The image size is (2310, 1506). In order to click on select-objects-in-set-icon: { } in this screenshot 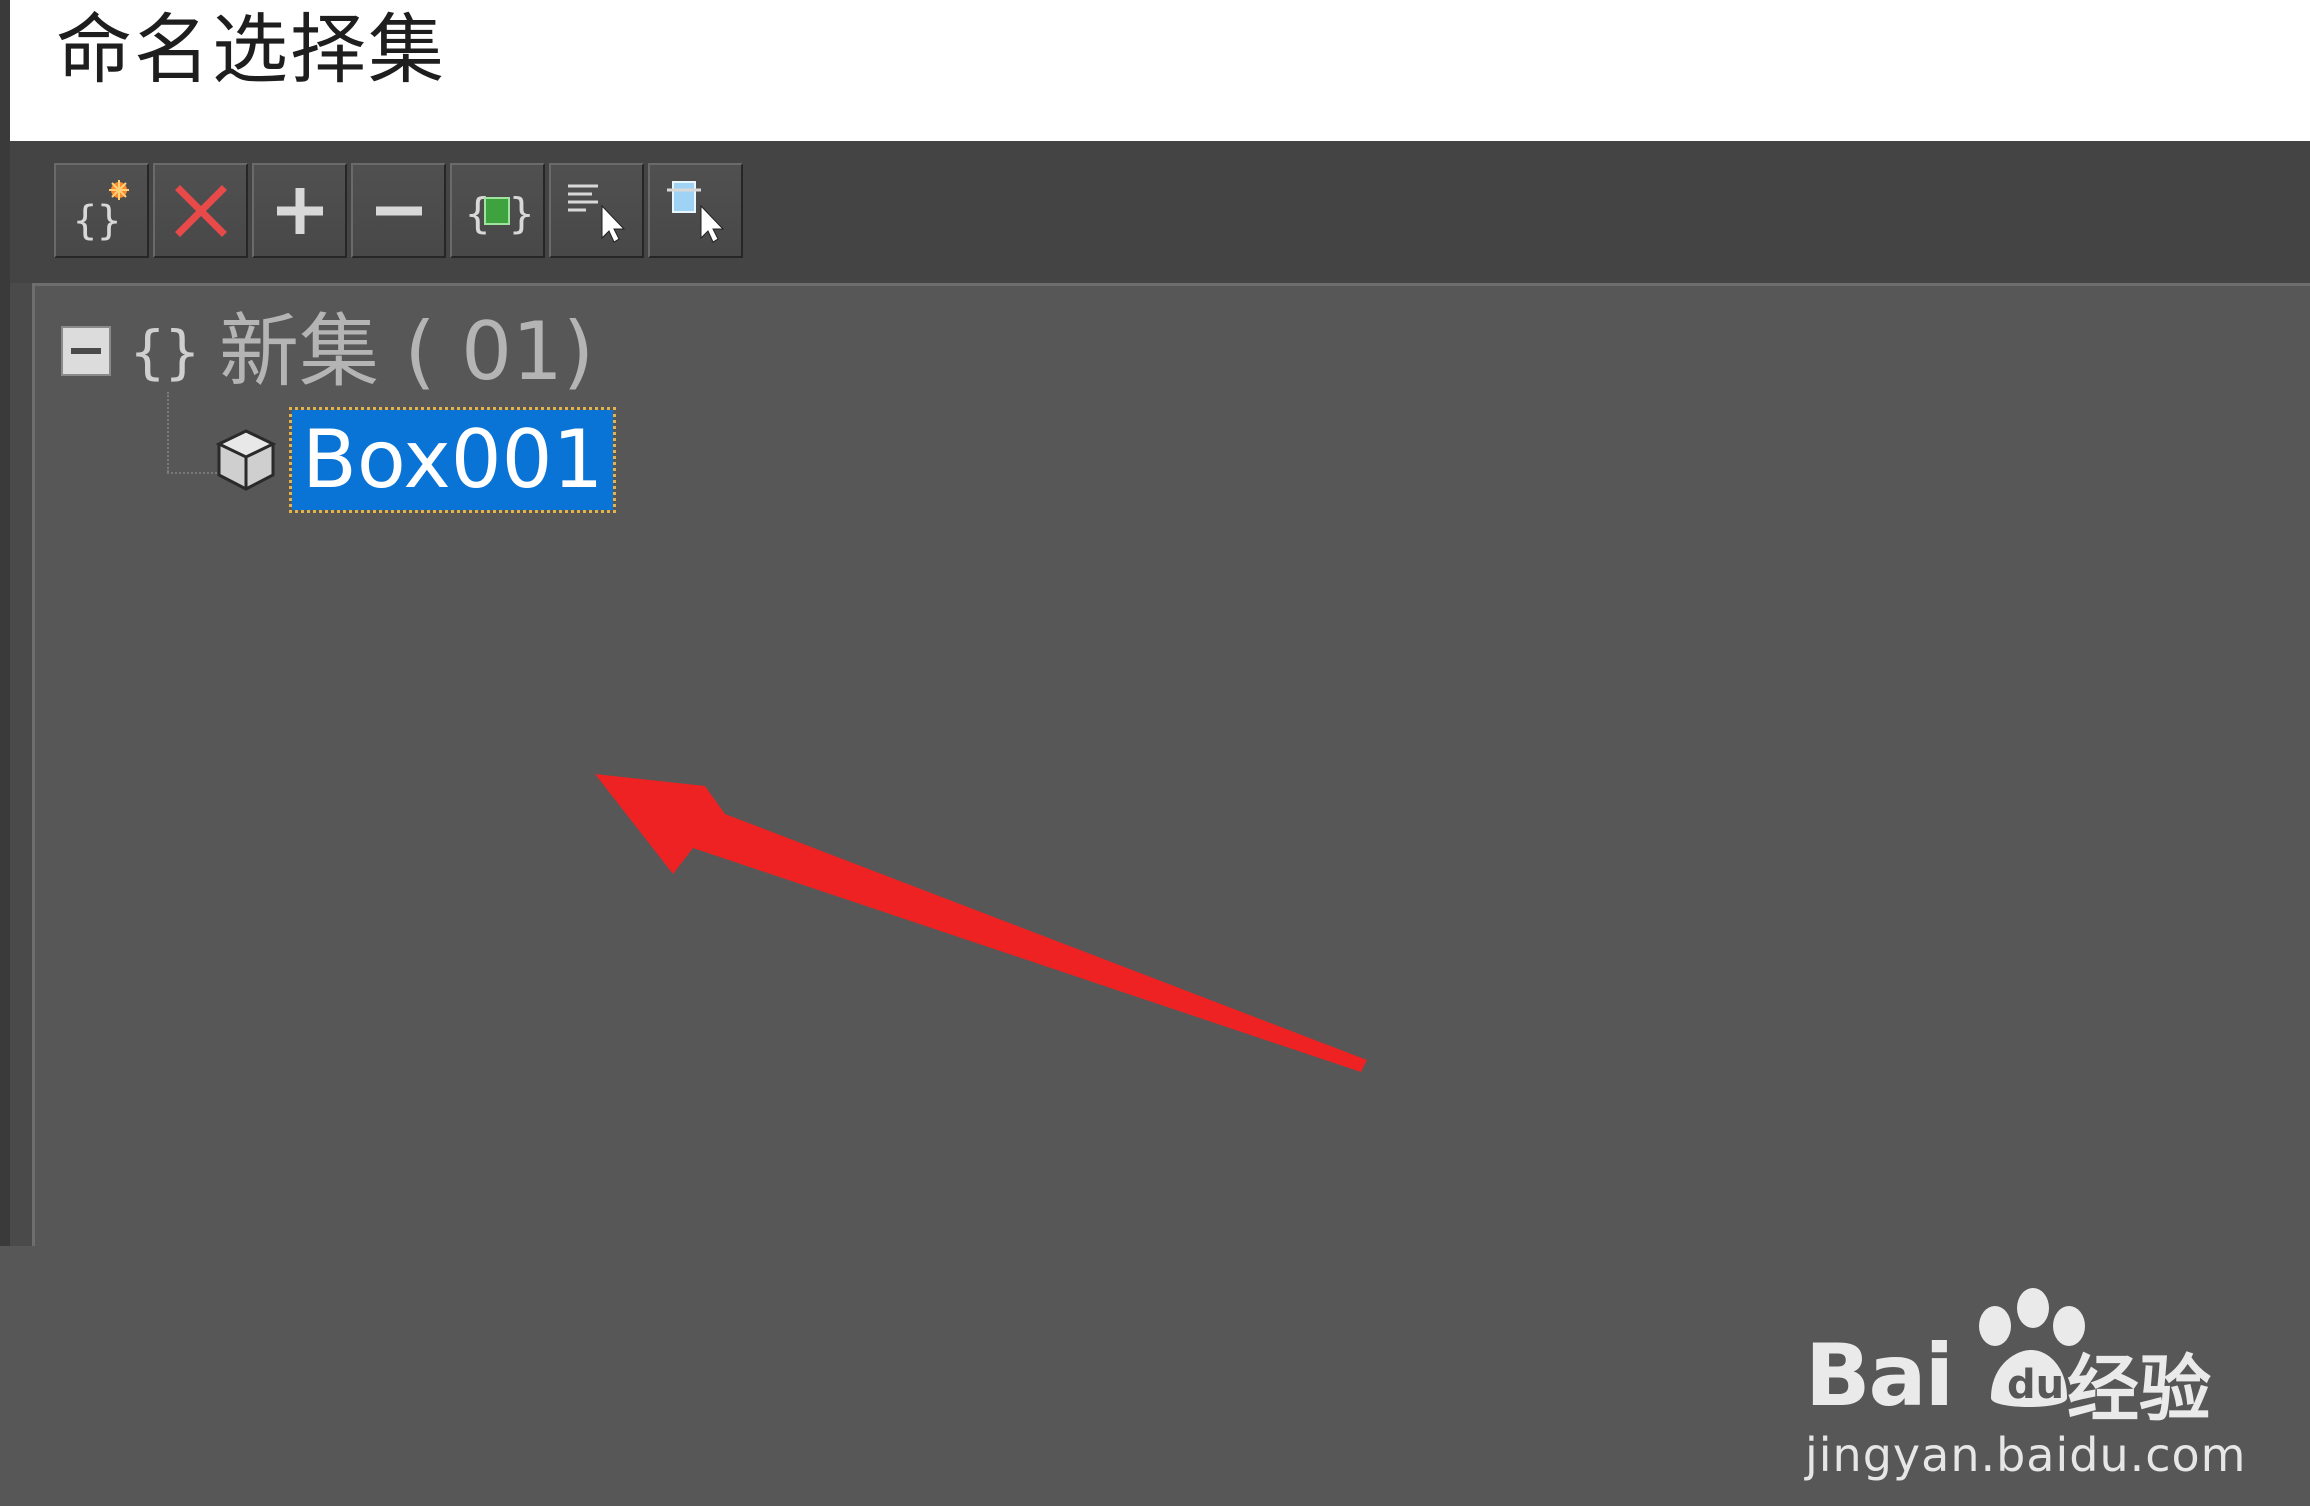, I will do `click(499, 213)`.